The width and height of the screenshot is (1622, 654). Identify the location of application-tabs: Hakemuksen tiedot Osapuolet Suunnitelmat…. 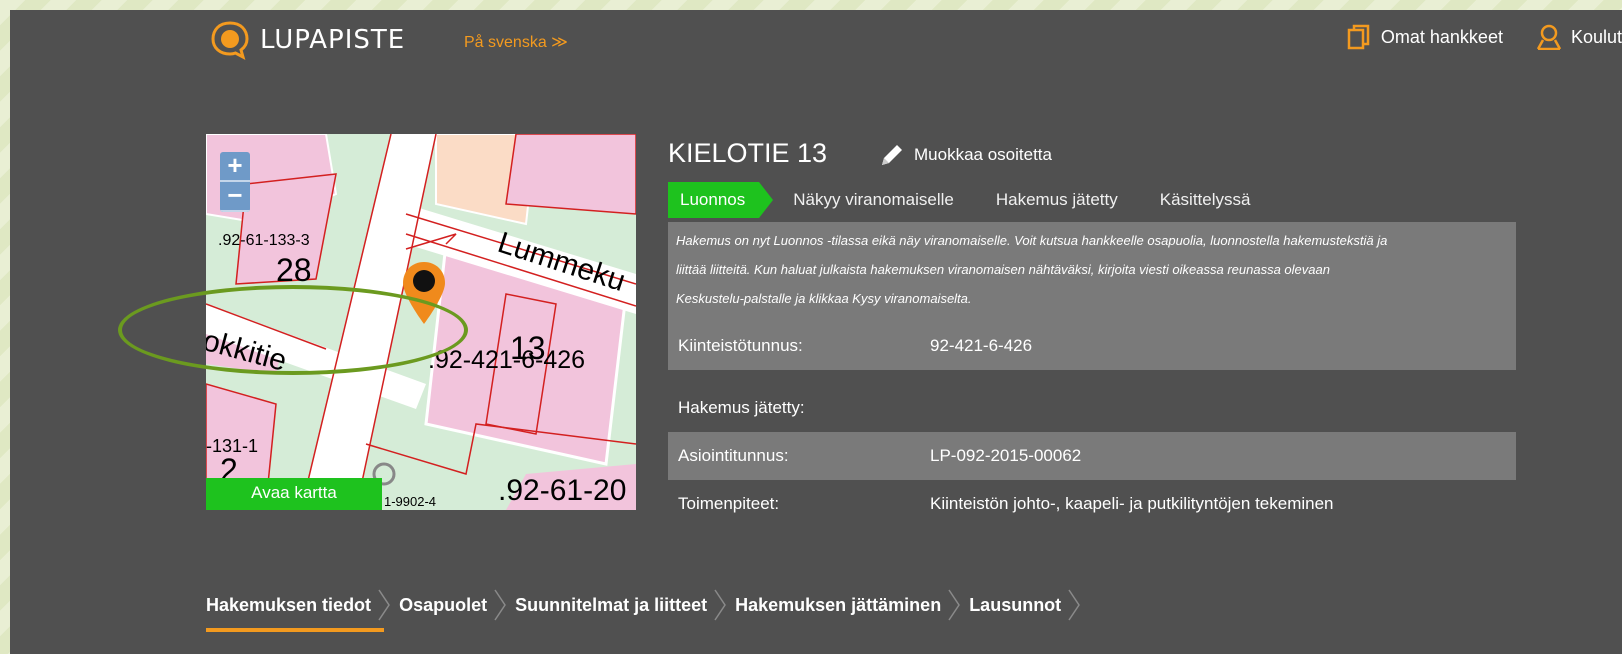
(647, 605).